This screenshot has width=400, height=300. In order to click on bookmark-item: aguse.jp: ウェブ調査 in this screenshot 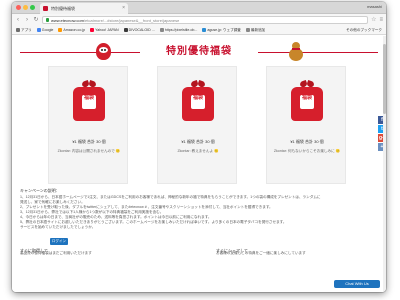, I will do `click(221, 30)`.